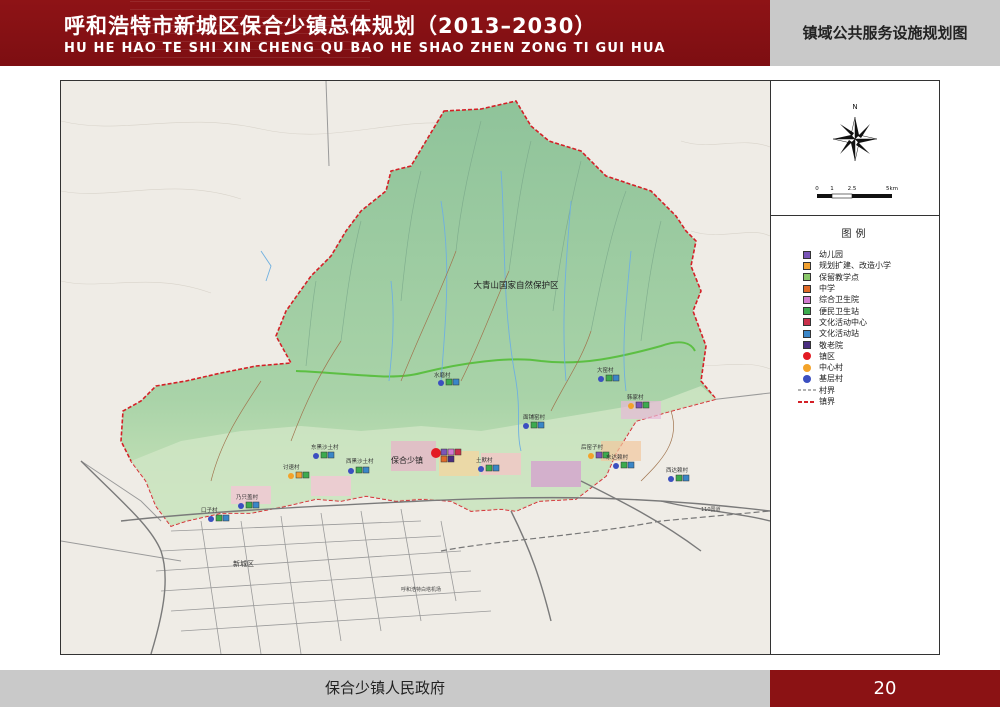 This screenshot has width=1000, height=707. Describe the element at coordinates (885, 688) in the screenshot. I see `page-number: 20` at that location.